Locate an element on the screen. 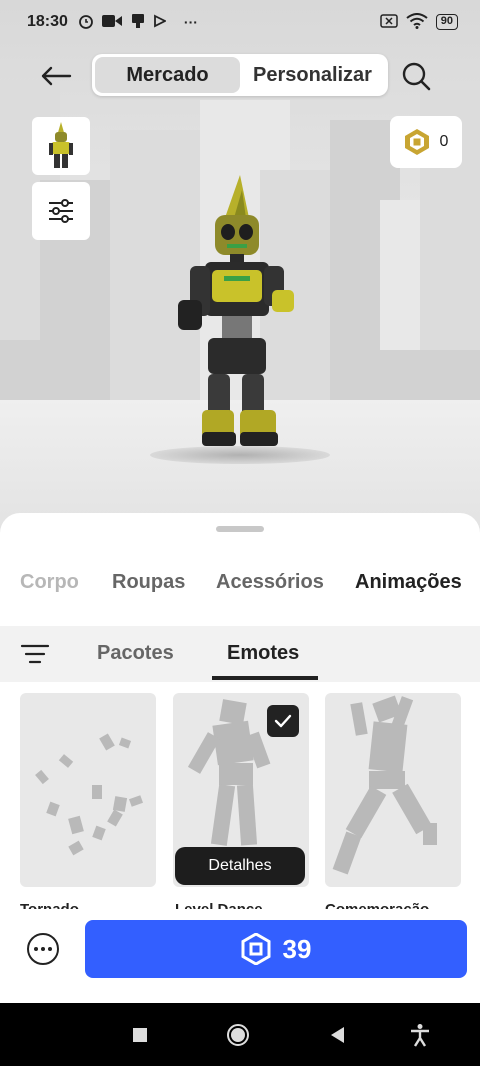  play-icon is located at coordinates (160, 22).